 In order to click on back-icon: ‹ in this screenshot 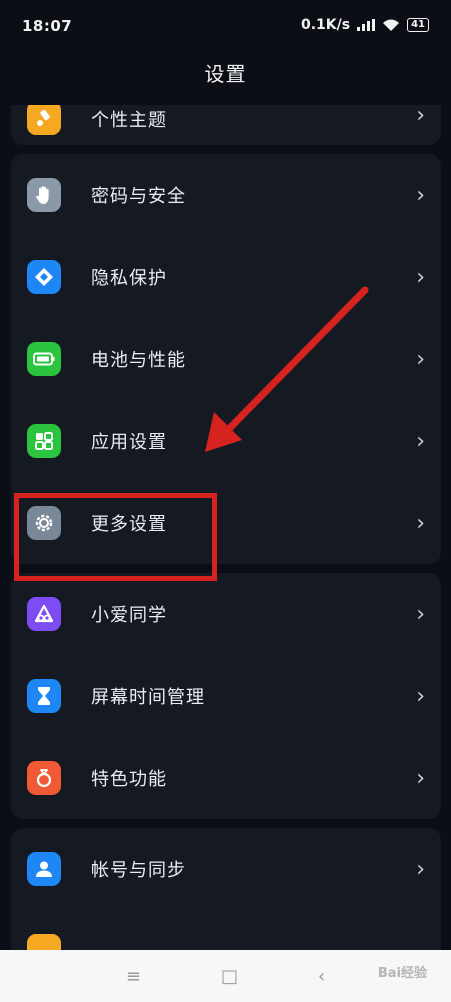, I will do `click(321, 976)`.